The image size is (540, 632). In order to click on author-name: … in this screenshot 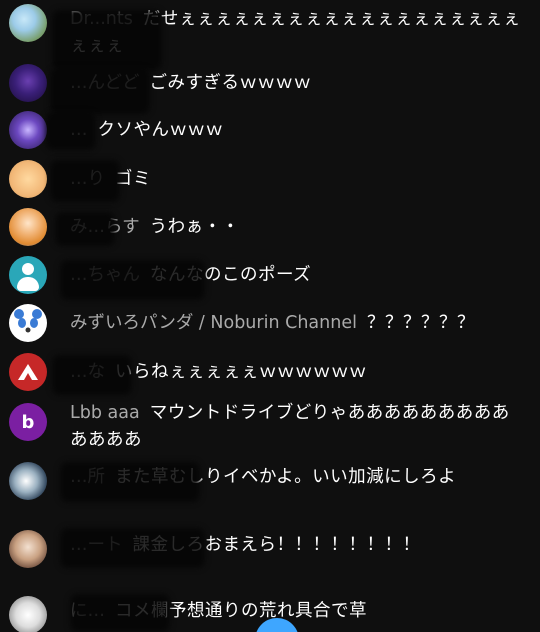, I will do `click(79, 130)`.